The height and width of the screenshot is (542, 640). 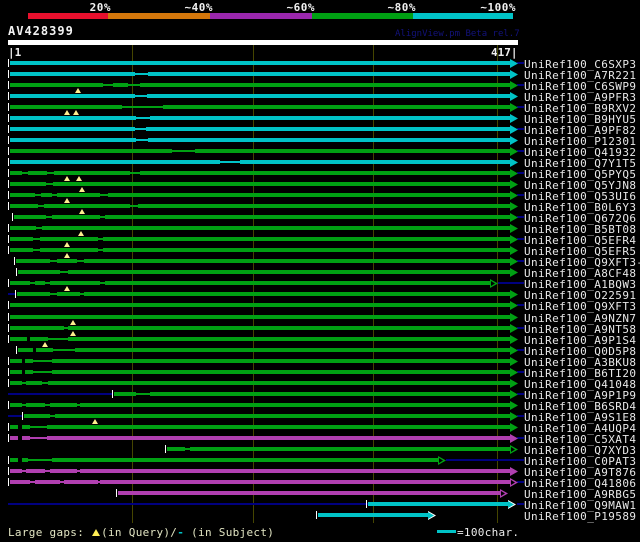 What do you see at coordinates (50, 532) in the screenshot?
I see `large-gaps-label: Large gaps:` at bounding box center [50, 532].